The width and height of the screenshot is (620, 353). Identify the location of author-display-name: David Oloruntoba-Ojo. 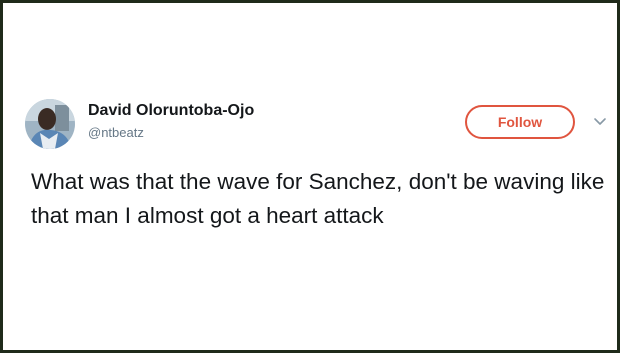
(171, 111).